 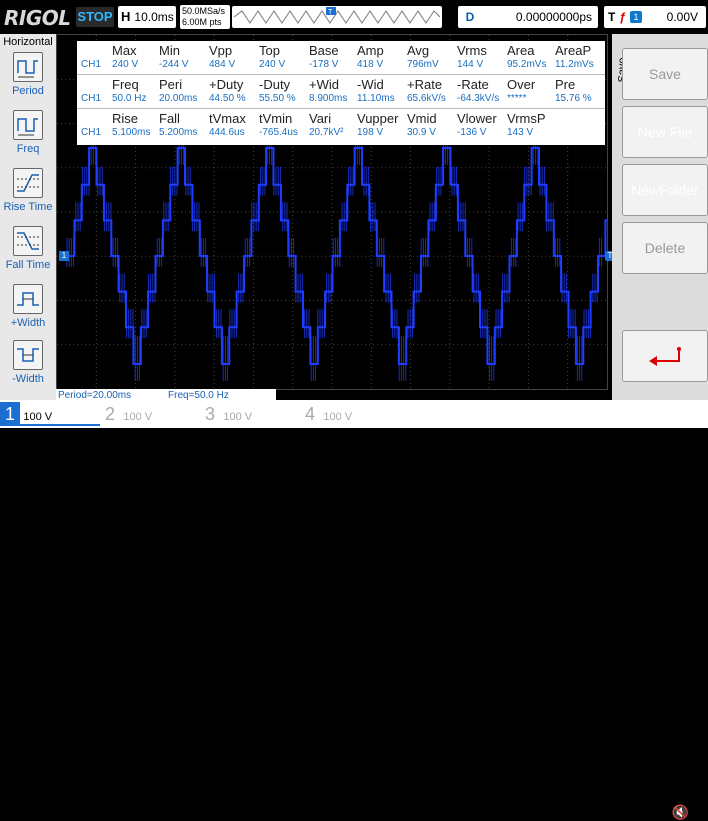 What do you see at coordinates (326, 132) in the screenshot?
I see `measurement-value: 20.7kV²` at bounding box center [326, 132].